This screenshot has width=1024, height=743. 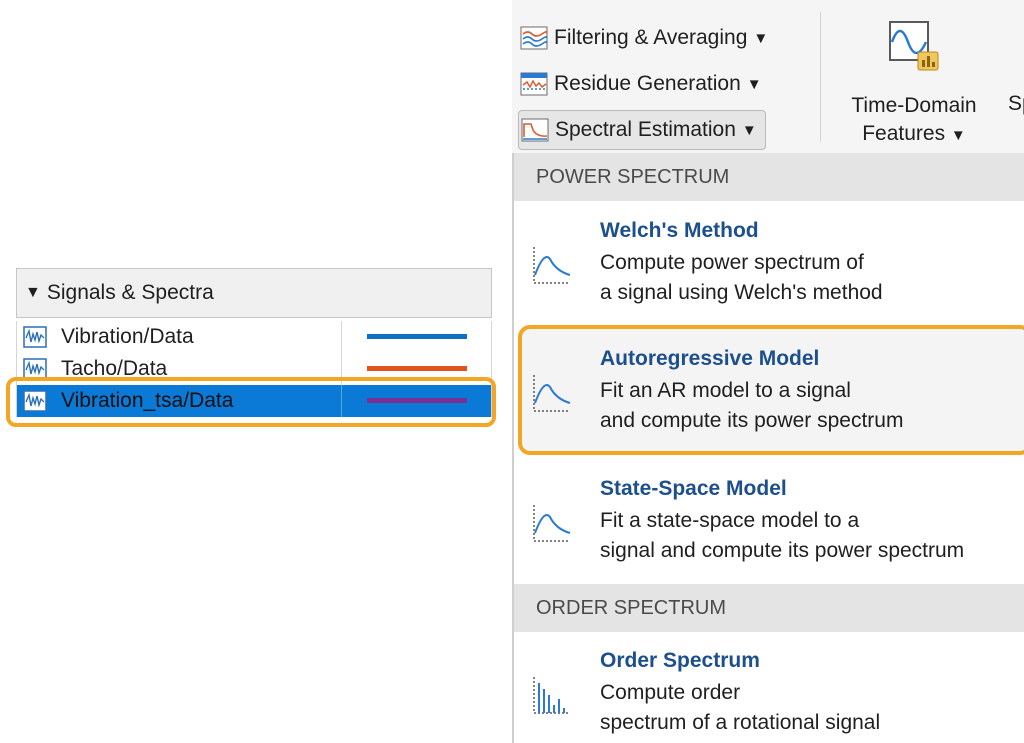 I want to click on signal-name: Vibration/Data, so click(x=127, y=336).